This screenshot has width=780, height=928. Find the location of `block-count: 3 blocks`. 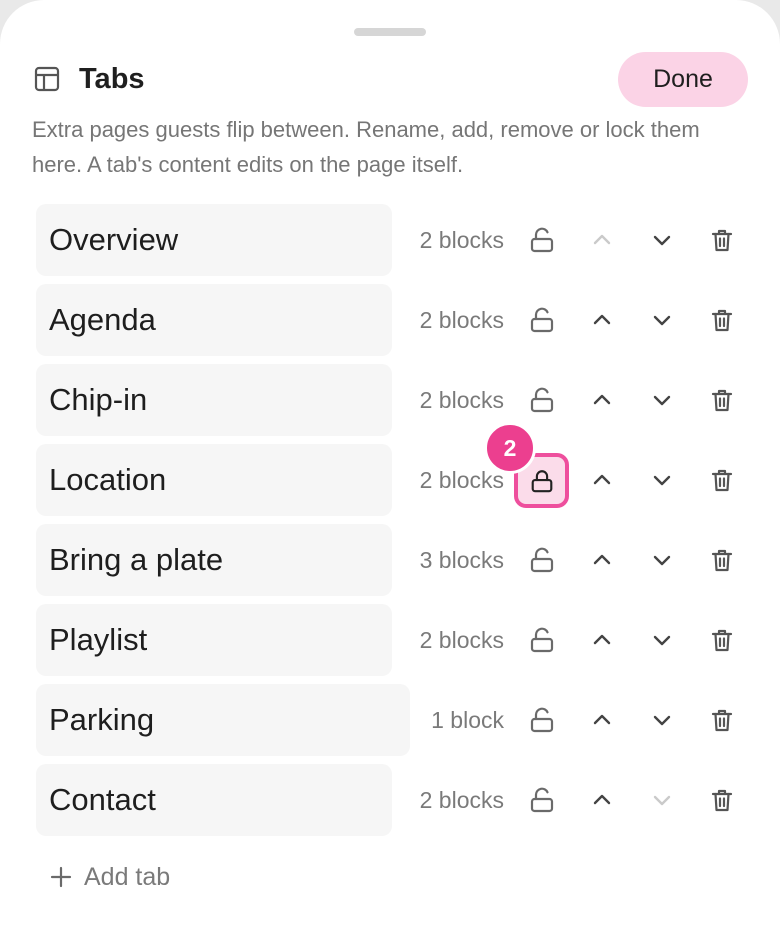

block-count: 3 blocks is located at coordinates (461, 560).